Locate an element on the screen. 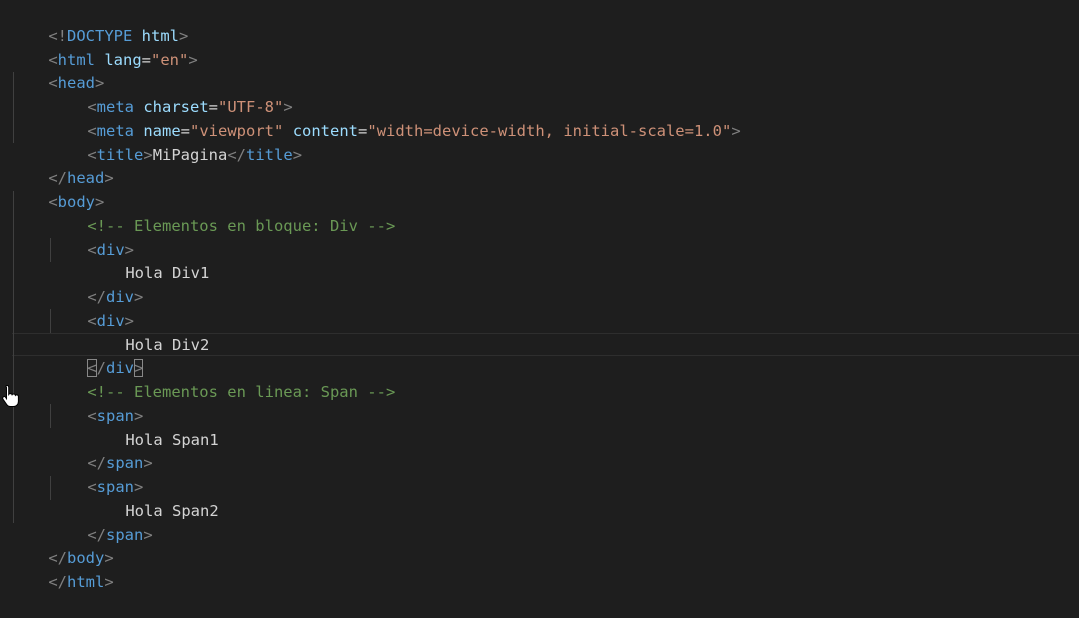 This screenshot has height=618, width=1079. code-line: </head> is located at coordinates (62, 165).